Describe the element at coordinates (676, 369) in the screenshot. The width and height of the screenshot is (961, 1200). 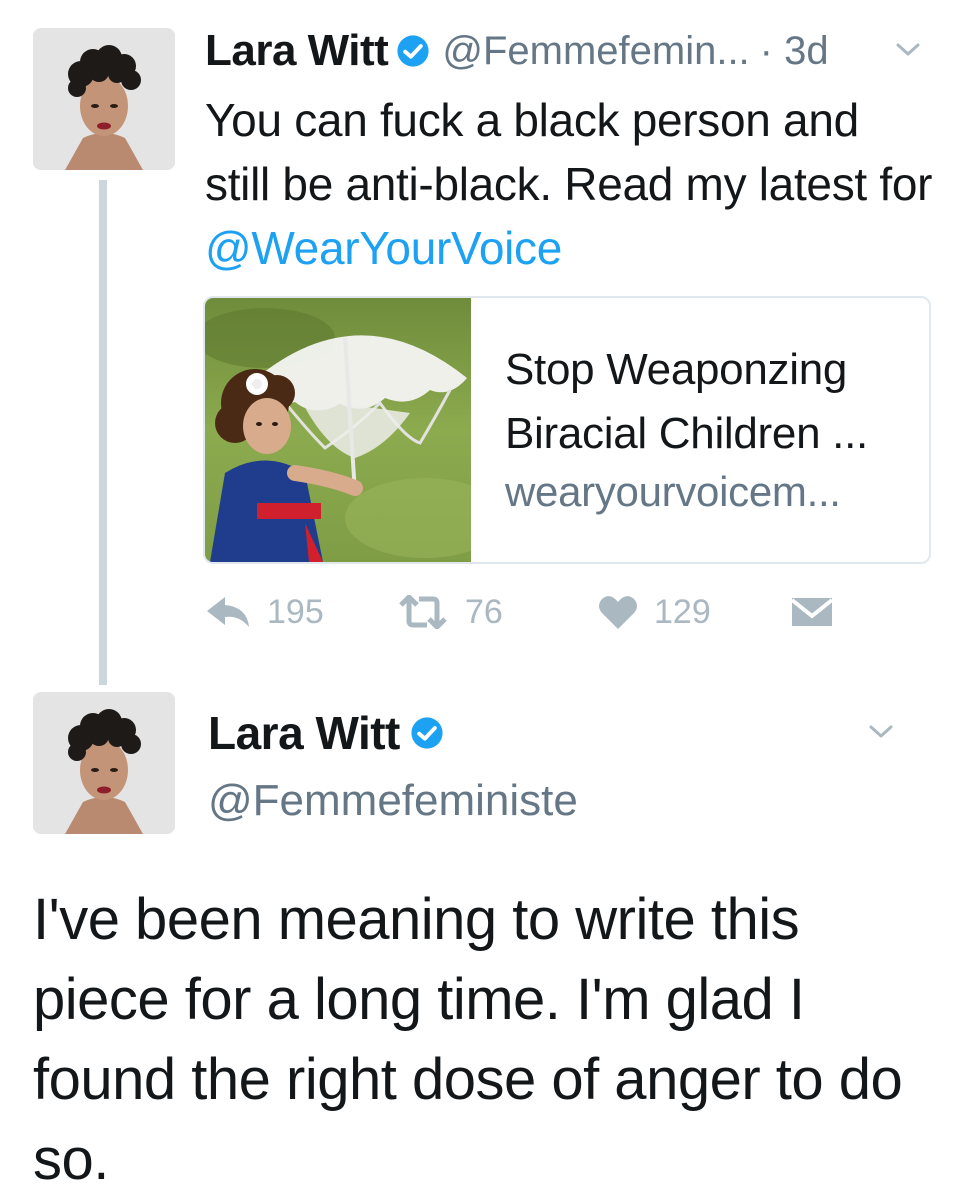
I see `card-title-line: Stop Weaponzing` at that location.